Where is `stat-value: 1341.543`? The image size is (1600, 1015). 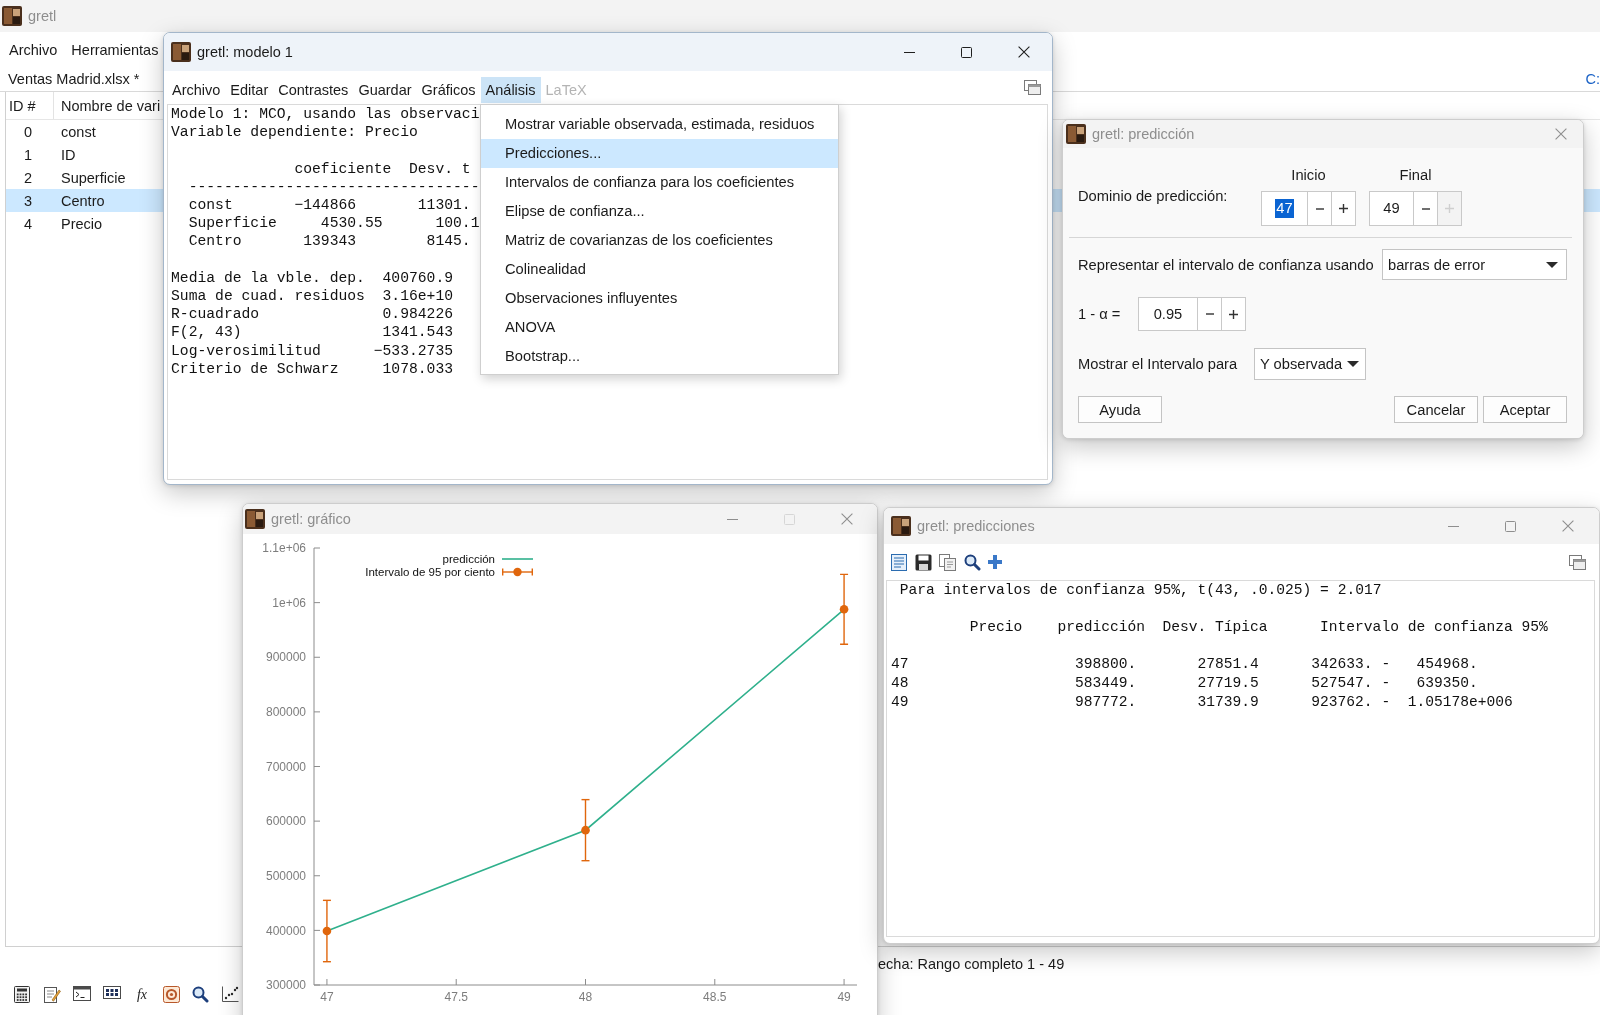
stat-value: 1341.543 is located at coordinates (418, 332).